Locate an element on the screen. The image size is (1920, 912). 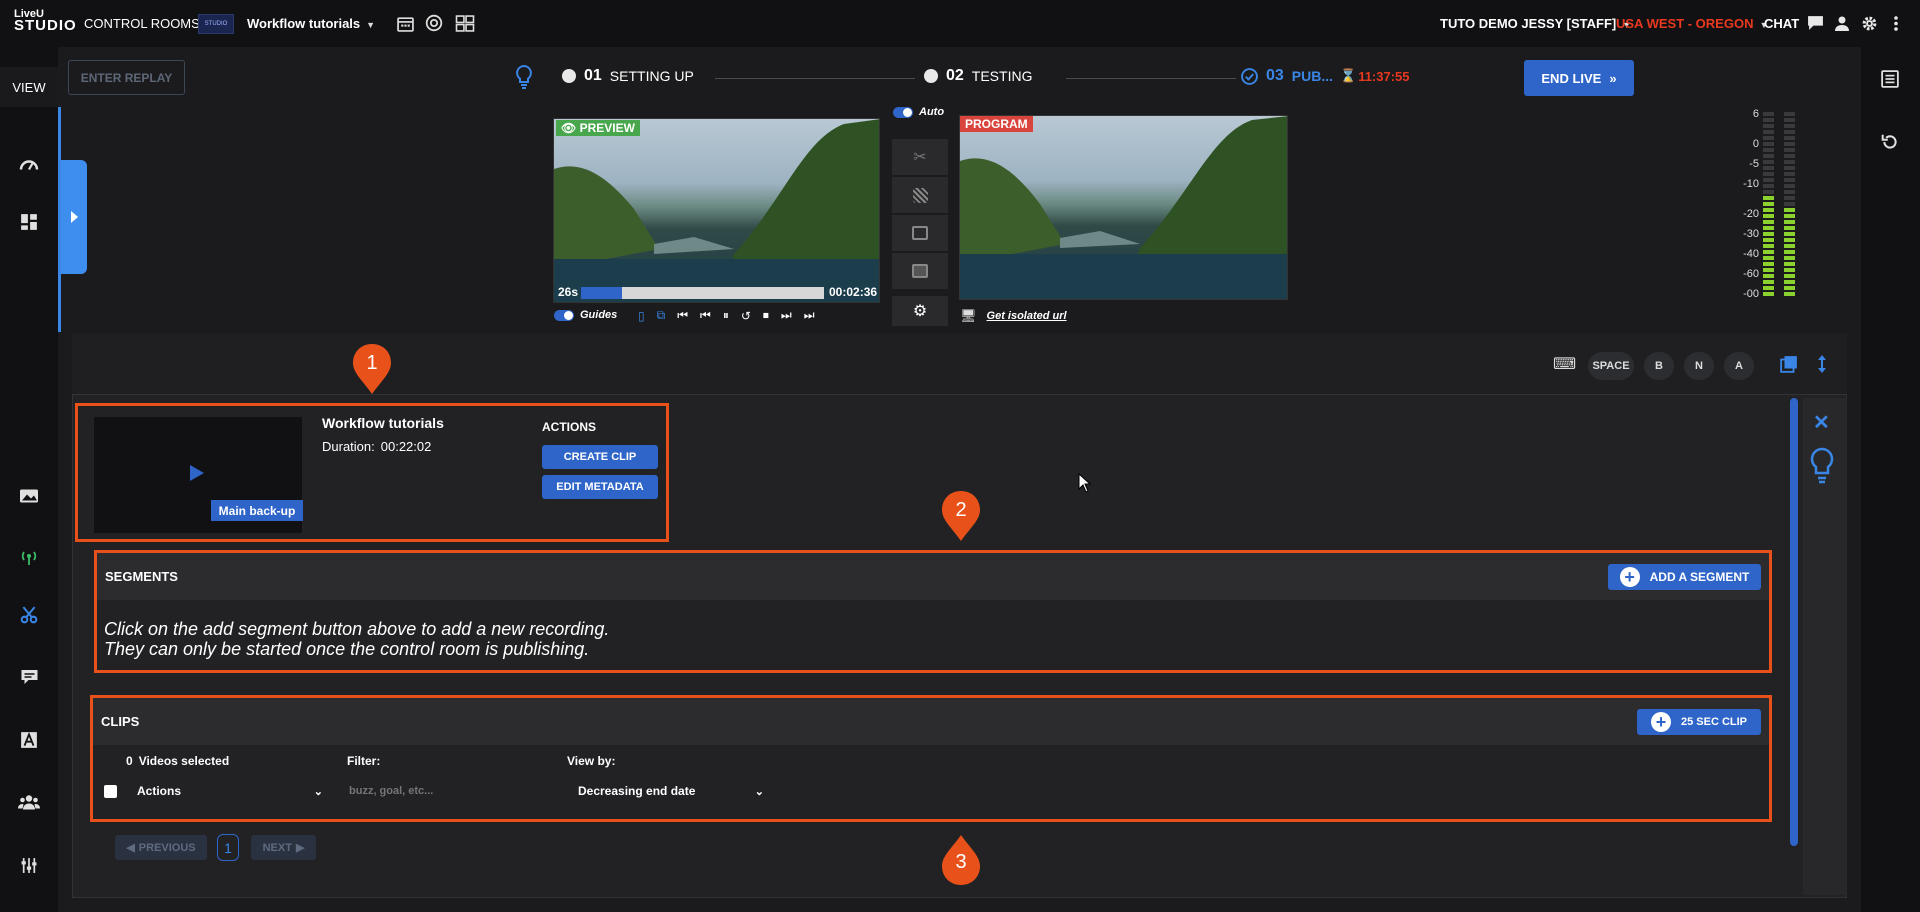
chat-link: CHAT is located at coordinates (1781, 23).